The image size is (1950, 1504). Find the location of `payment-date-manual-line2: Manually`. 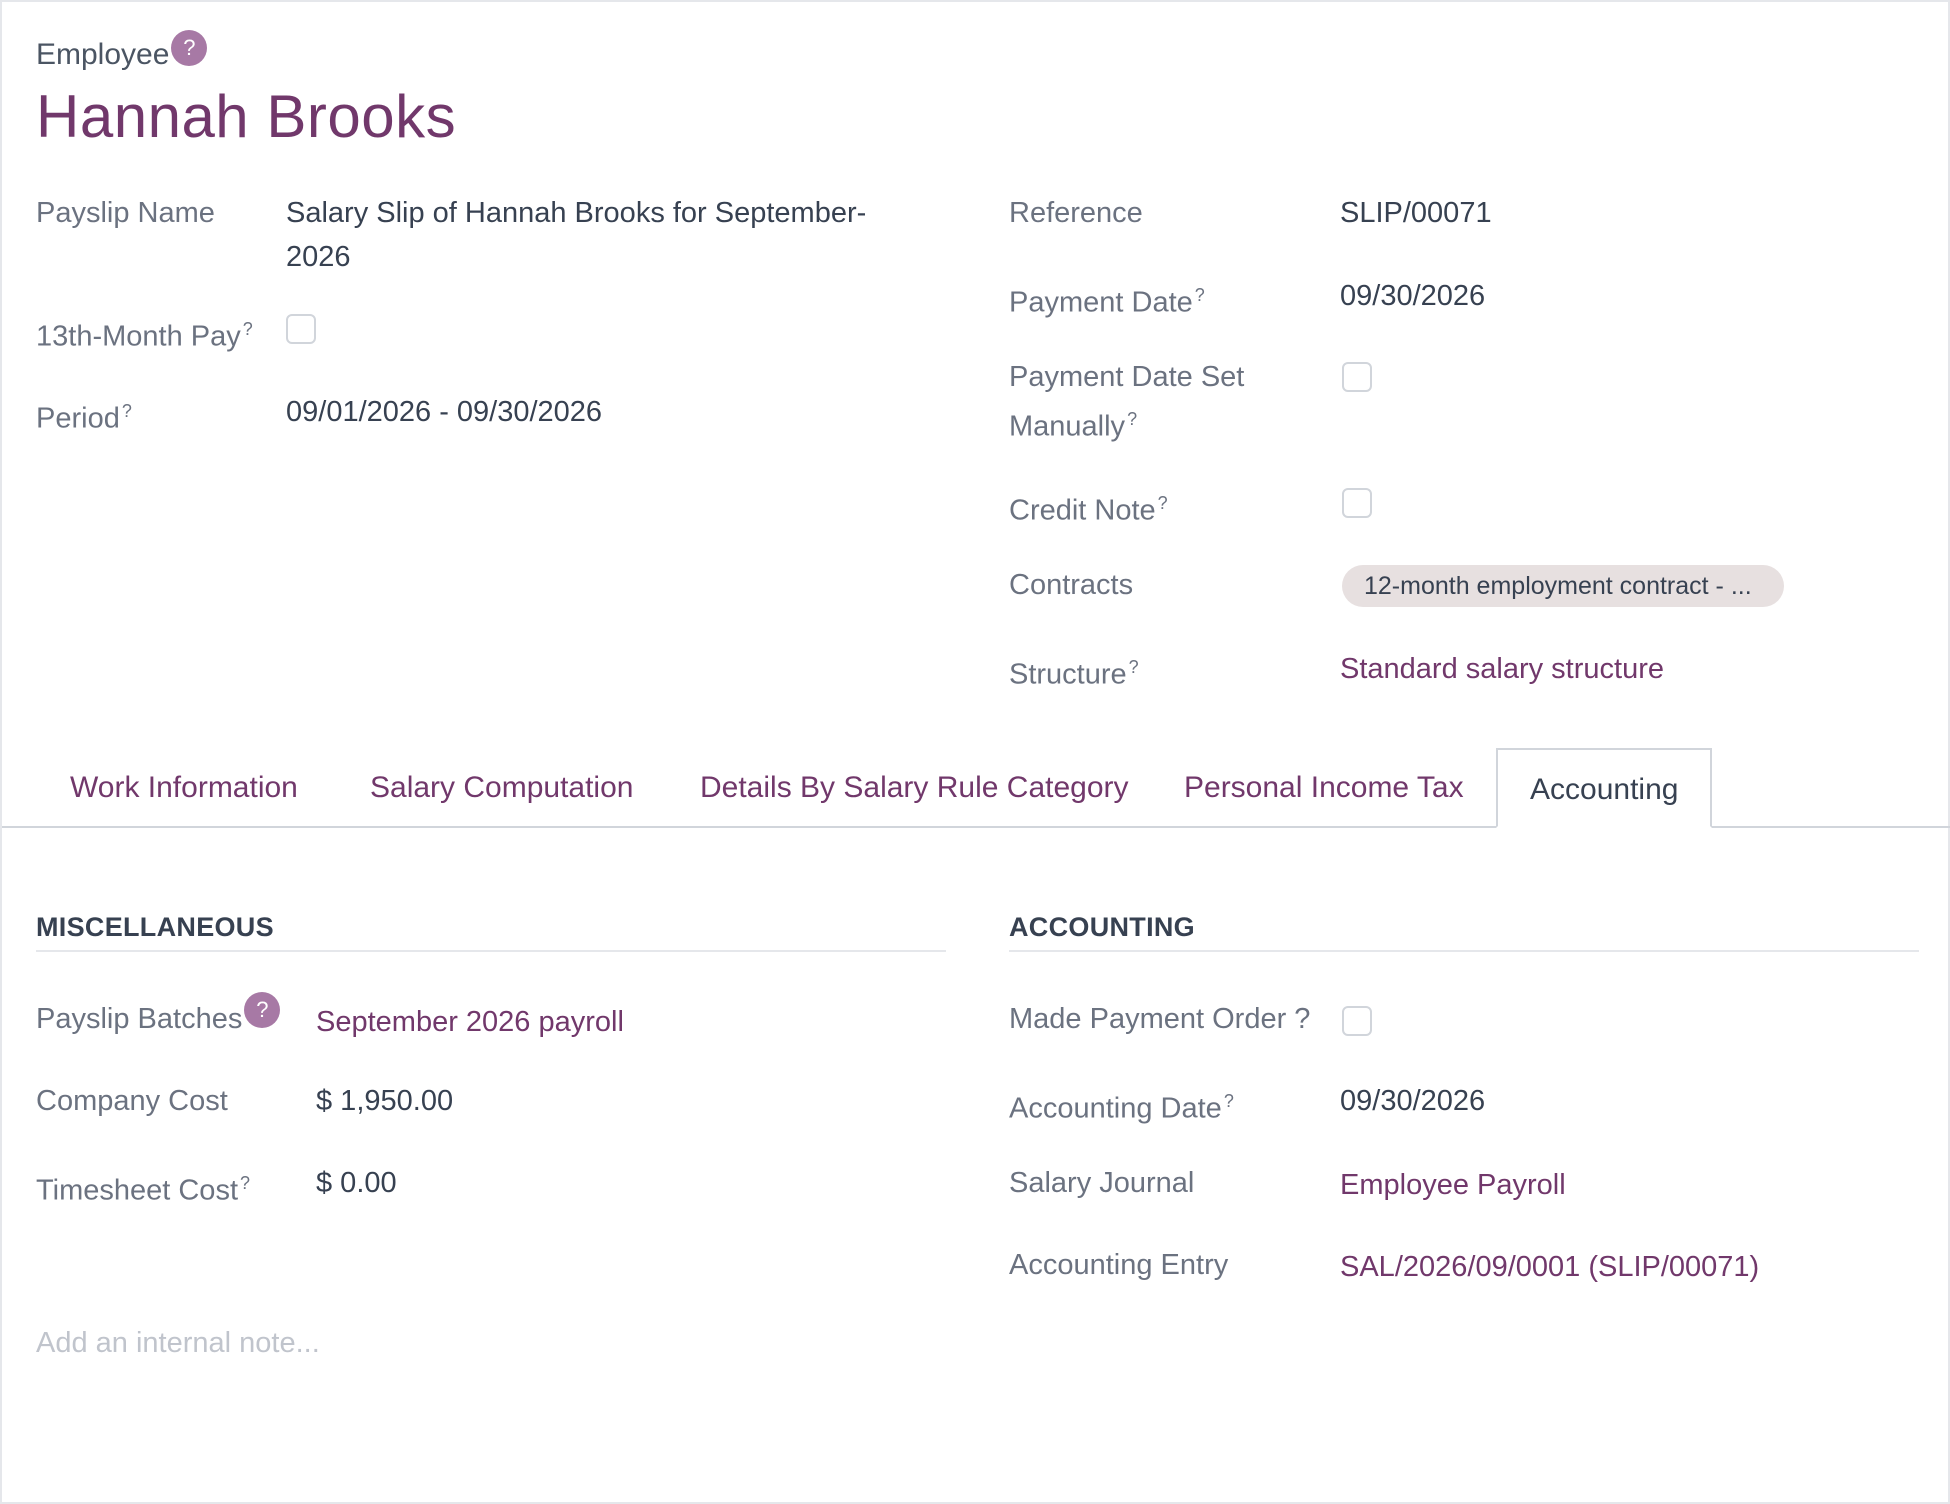

payment-date-manual-line2: Manually is located at coordinates (1067, 426).